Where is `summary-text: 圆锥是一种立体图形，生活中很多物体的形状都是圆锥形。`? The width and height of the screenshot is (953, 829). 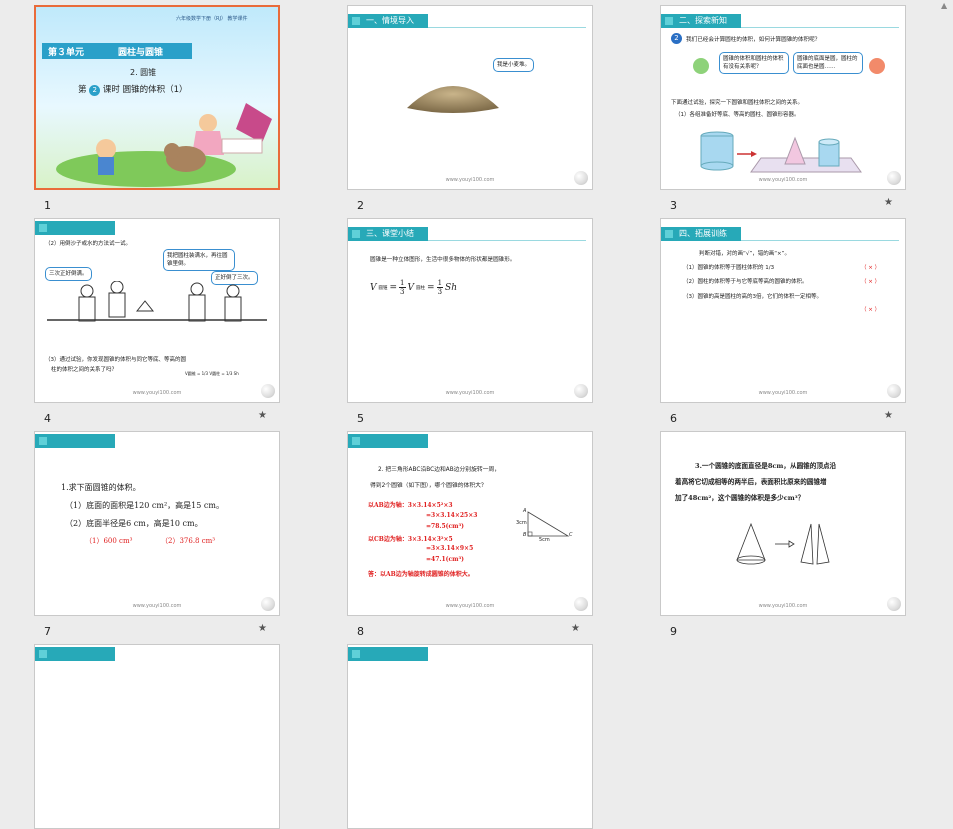 summary-text: 圆锥是一种立体图形，生活中很多物体的形状都是圆锥形。 is located at coordinates (443, 260).